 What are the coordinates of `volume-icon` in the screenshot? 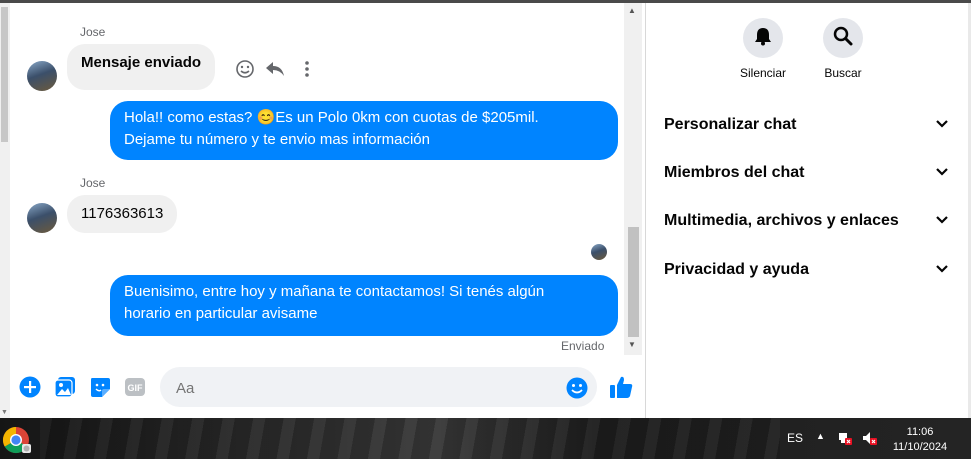 It's located at (869, 438).